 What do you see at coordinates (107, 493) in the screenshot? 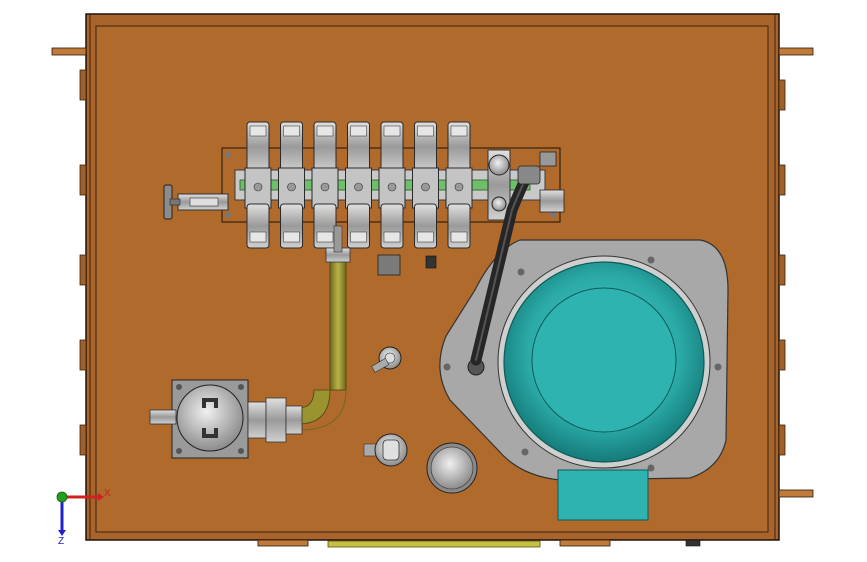
I see `x-axis-label: X` at bounding box center [107, 493].